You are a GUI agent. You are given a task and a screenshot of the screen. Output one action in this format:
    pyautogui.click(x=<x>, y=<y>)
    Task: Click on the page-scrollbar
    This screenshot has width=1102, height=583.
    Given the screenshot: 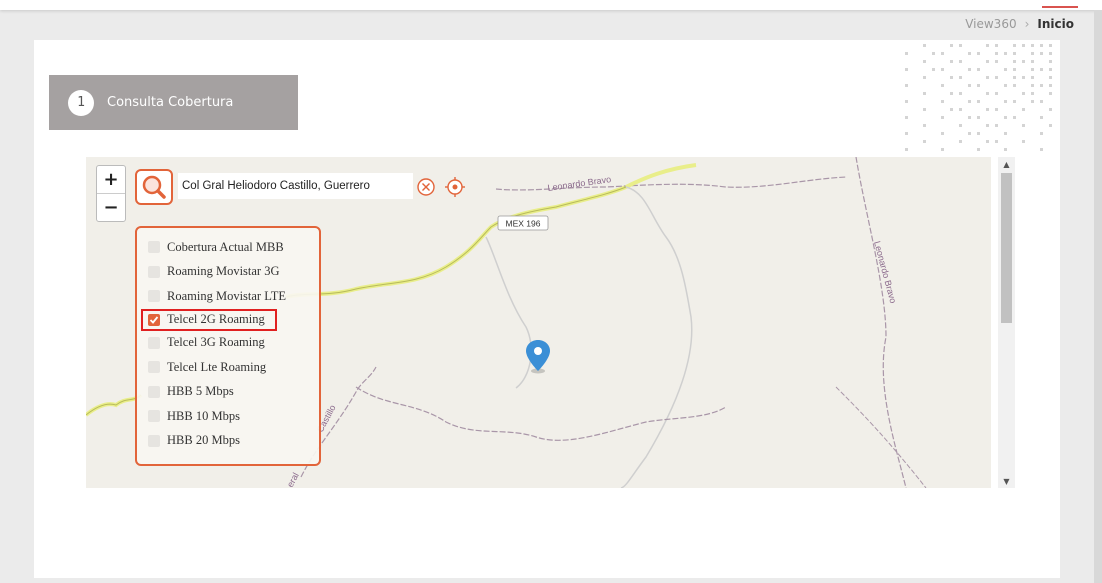 What is the action you would take?
    pyautogui.click(x=1098, y=296)
    